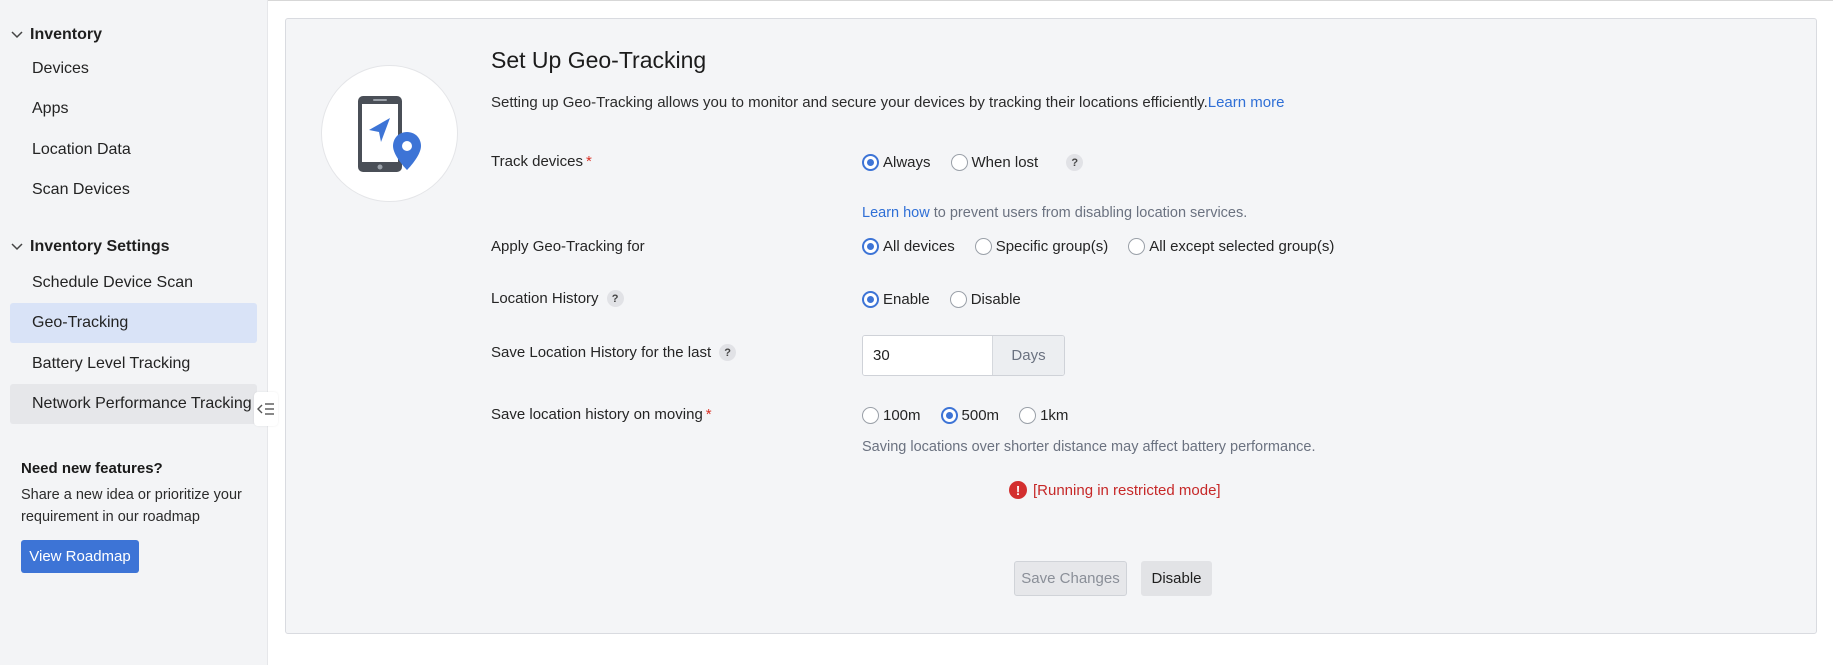 The image size is (1833, 665). What do you see at coordinates (1127, 490) in the screenshot?
I see `warning-text: [Running in restricted mode]` at bounding box center [1127, 490].